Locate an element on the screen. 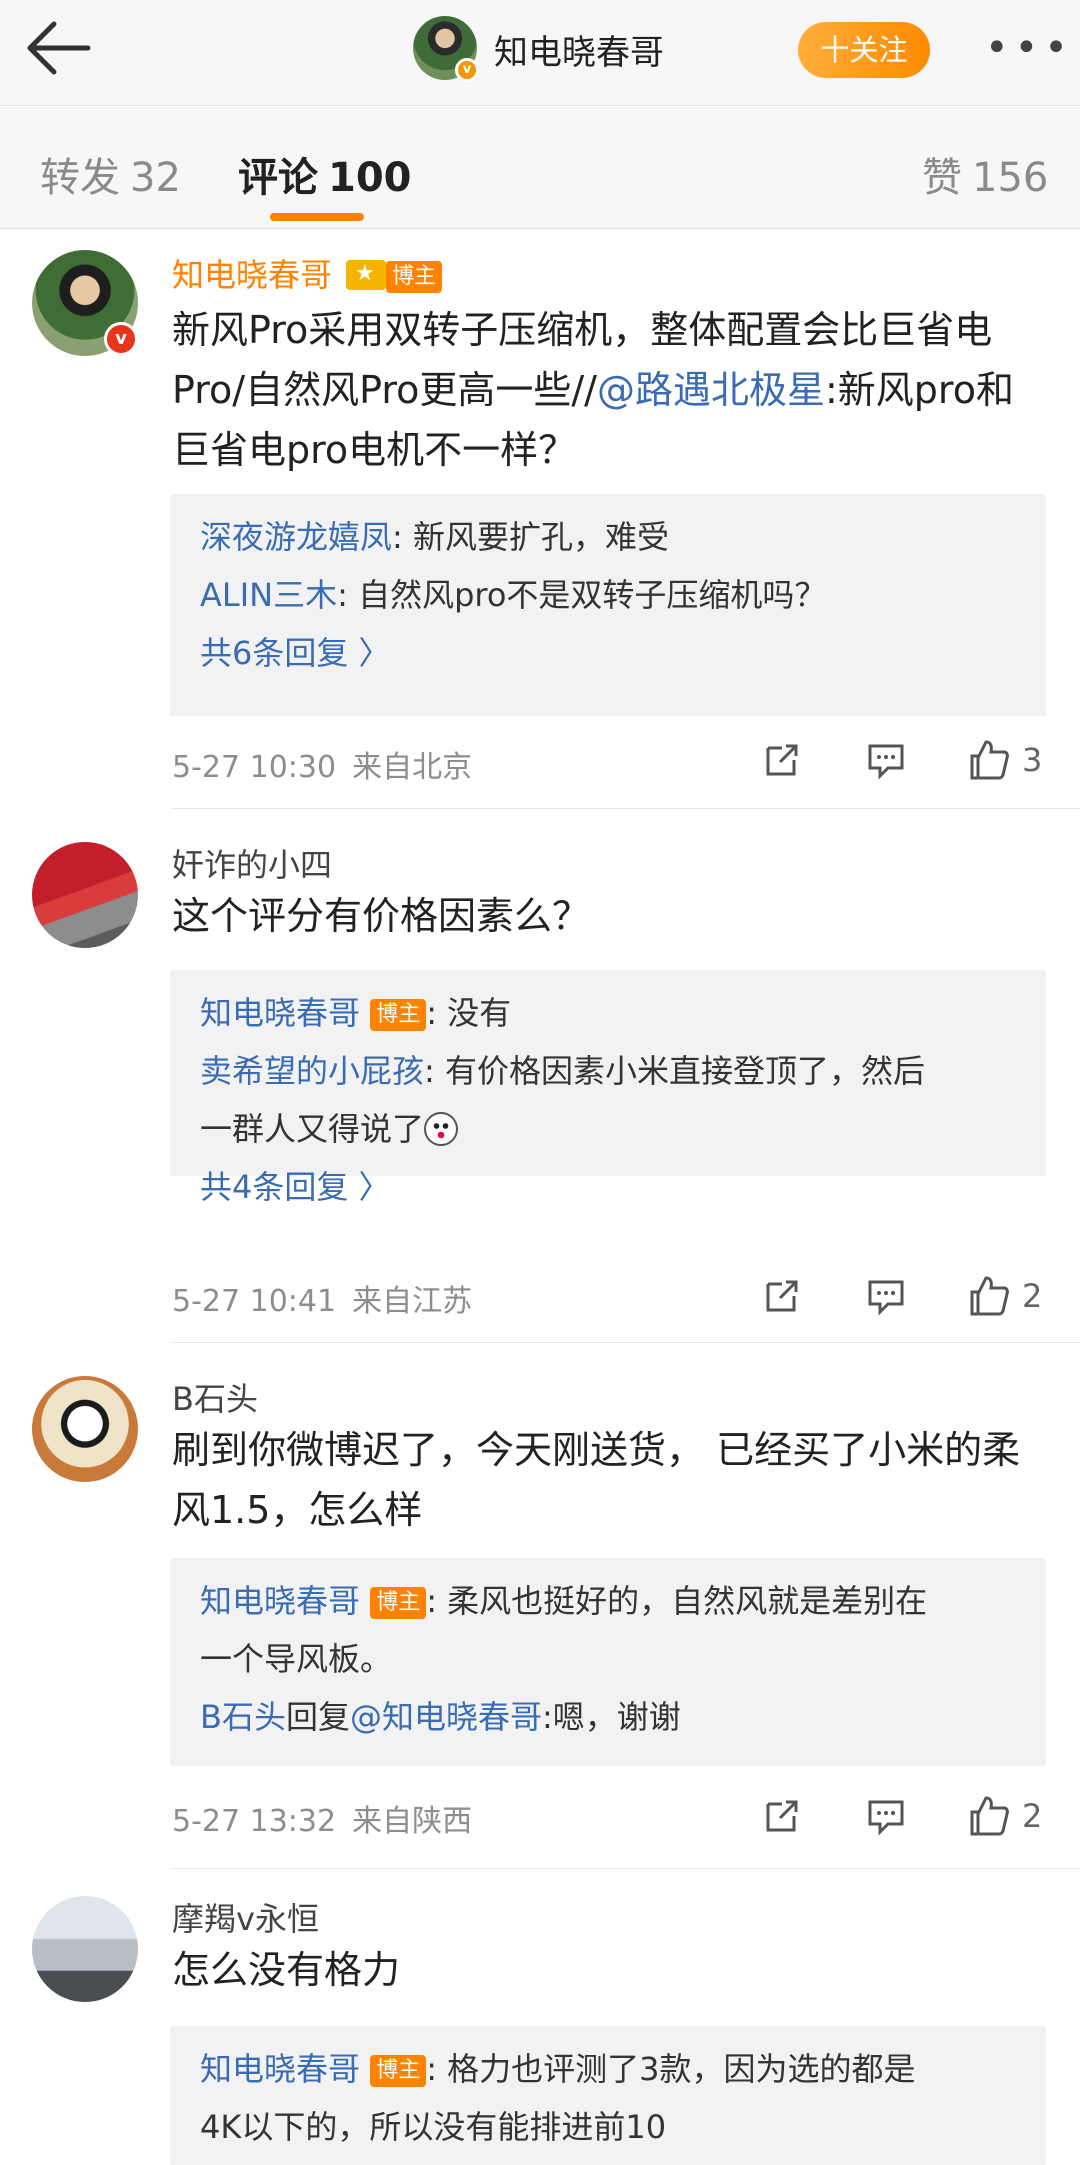 This screenshot has height=2165, width=1080. tab-count: 156 is located at coordinates (1010, 178).